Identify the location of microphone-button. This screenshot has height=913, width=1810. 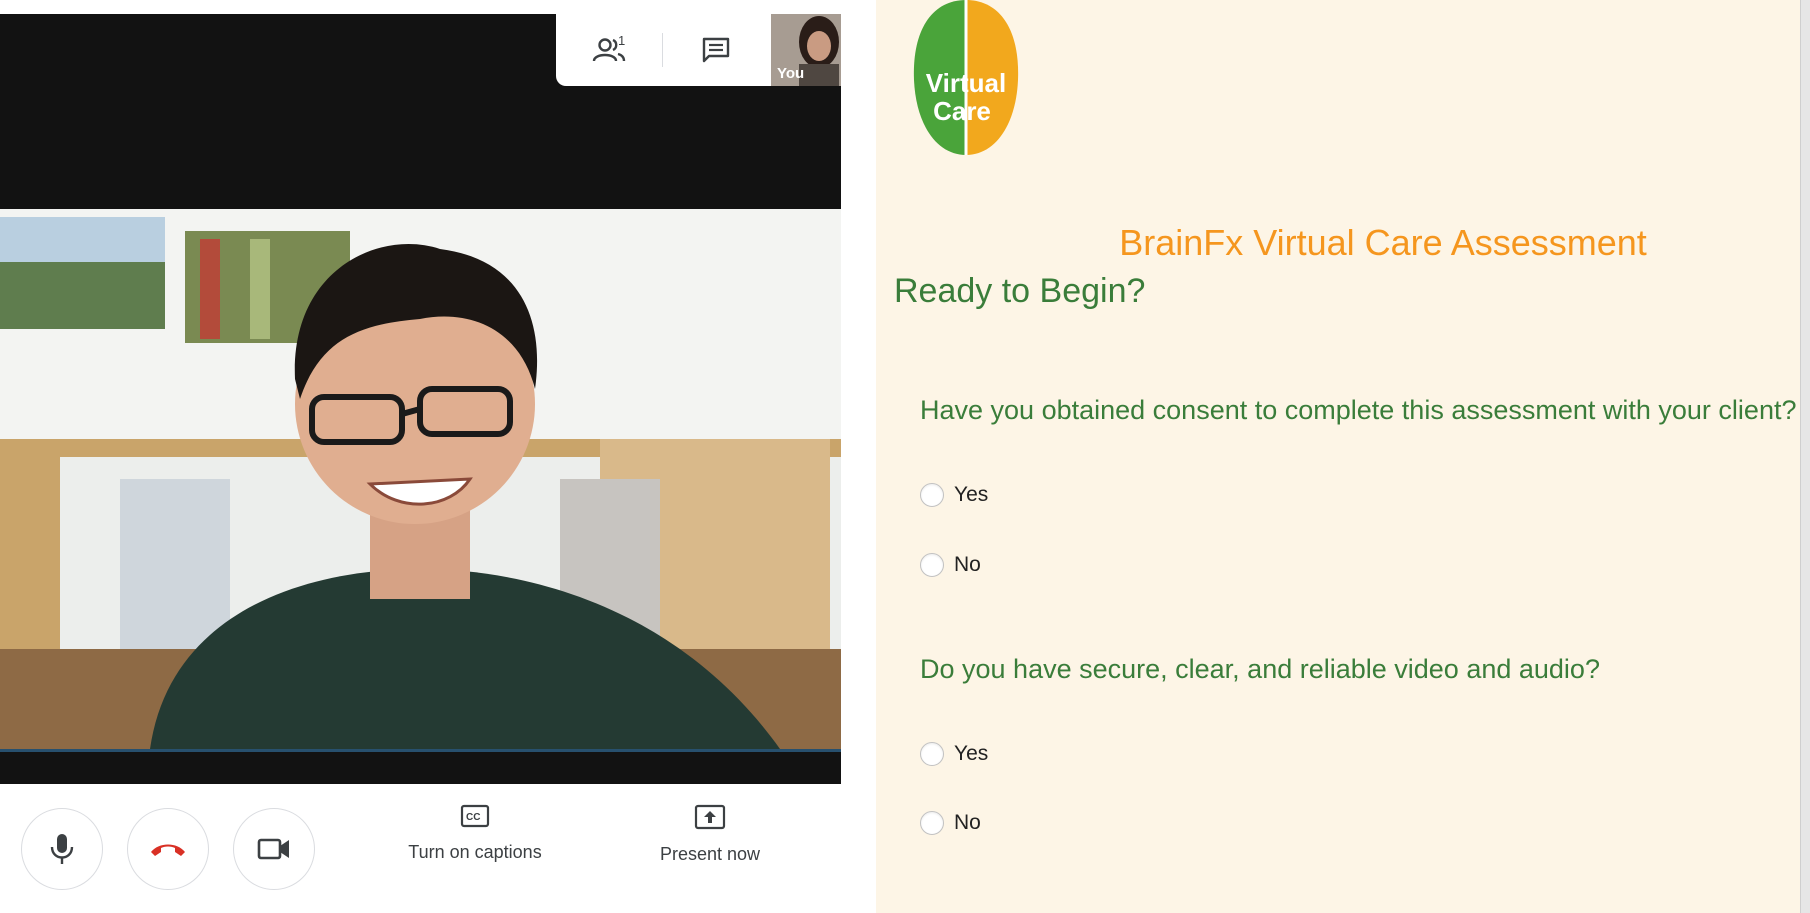
(62, 849).